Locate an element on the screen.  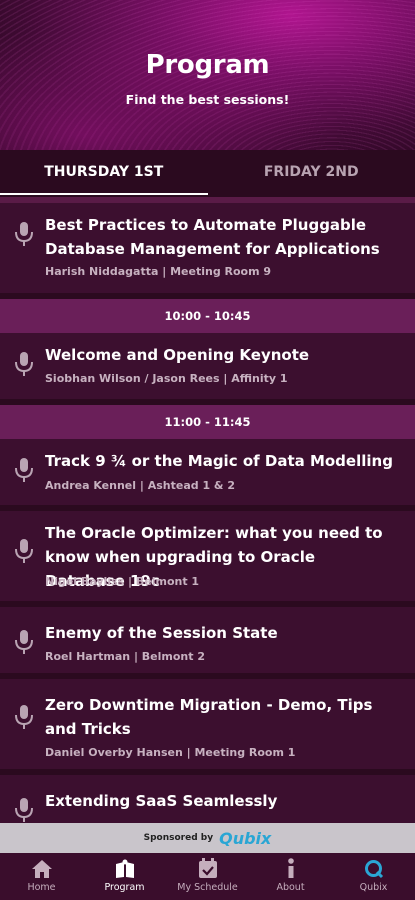
sponsor-logo: Qubix is located at coordinates (245, 838).